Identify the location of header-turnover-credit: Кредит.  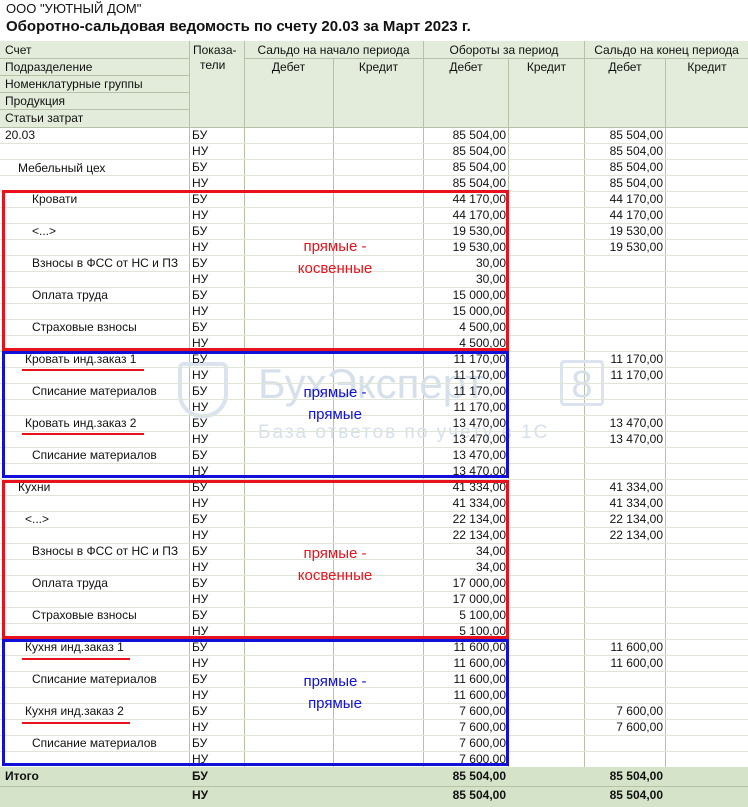
(546, 67).